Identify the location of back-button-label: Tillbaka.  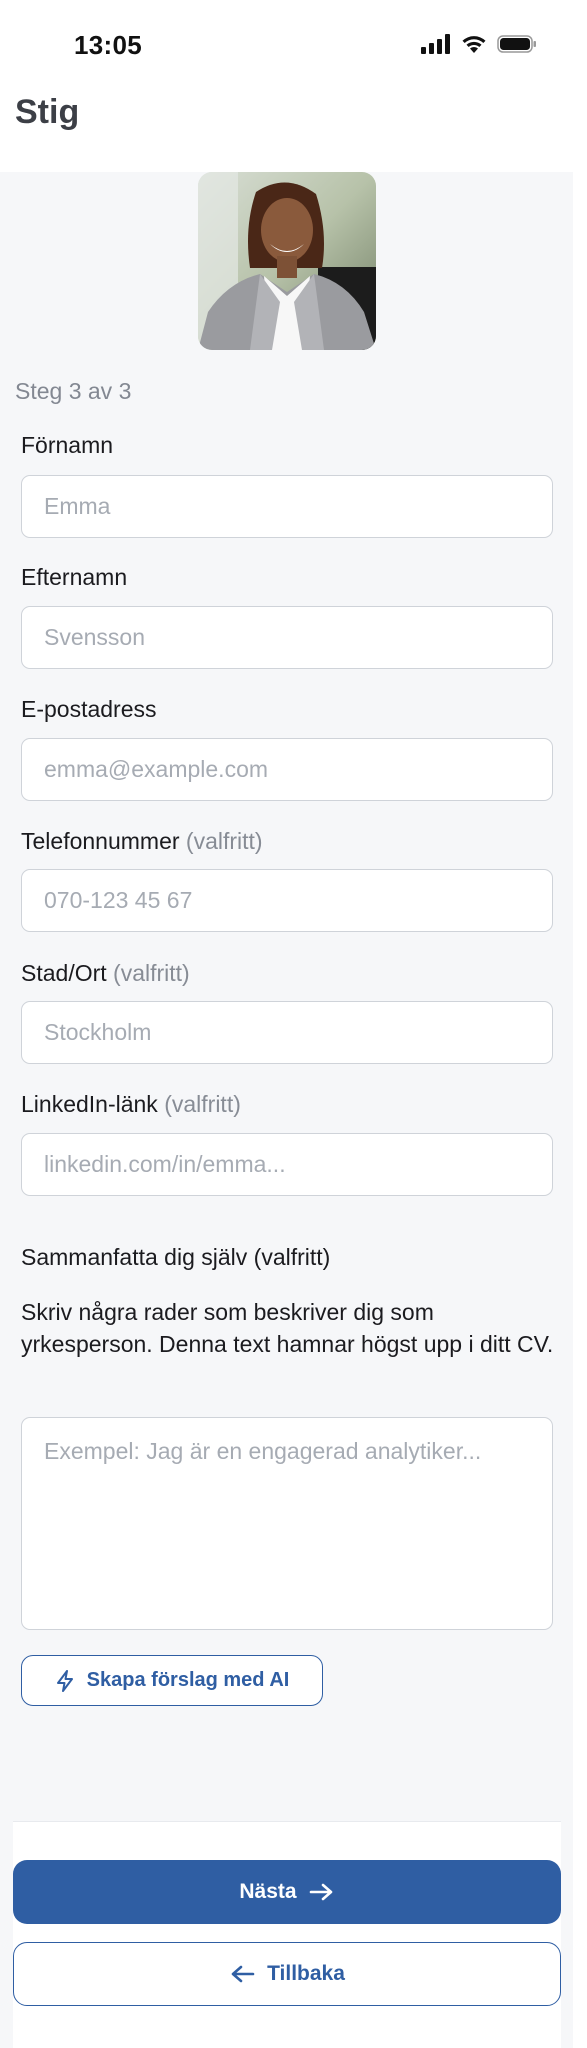
(306, 1973).